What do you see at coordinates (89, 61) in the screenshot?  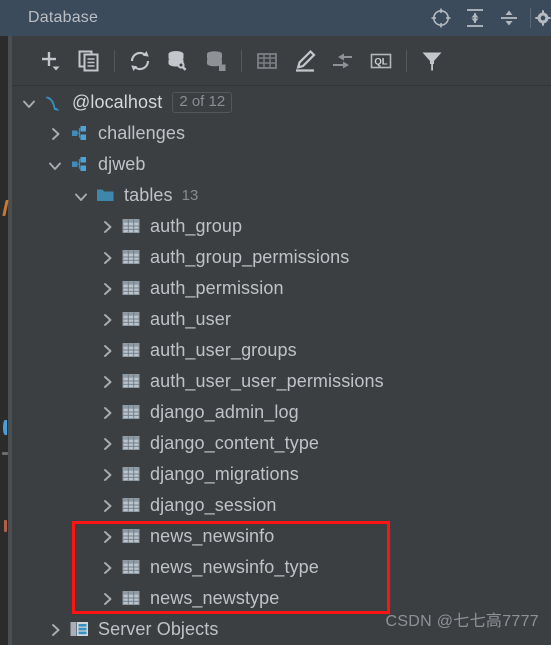 I see `duplicate-icon` at bounding box center [89, 61].